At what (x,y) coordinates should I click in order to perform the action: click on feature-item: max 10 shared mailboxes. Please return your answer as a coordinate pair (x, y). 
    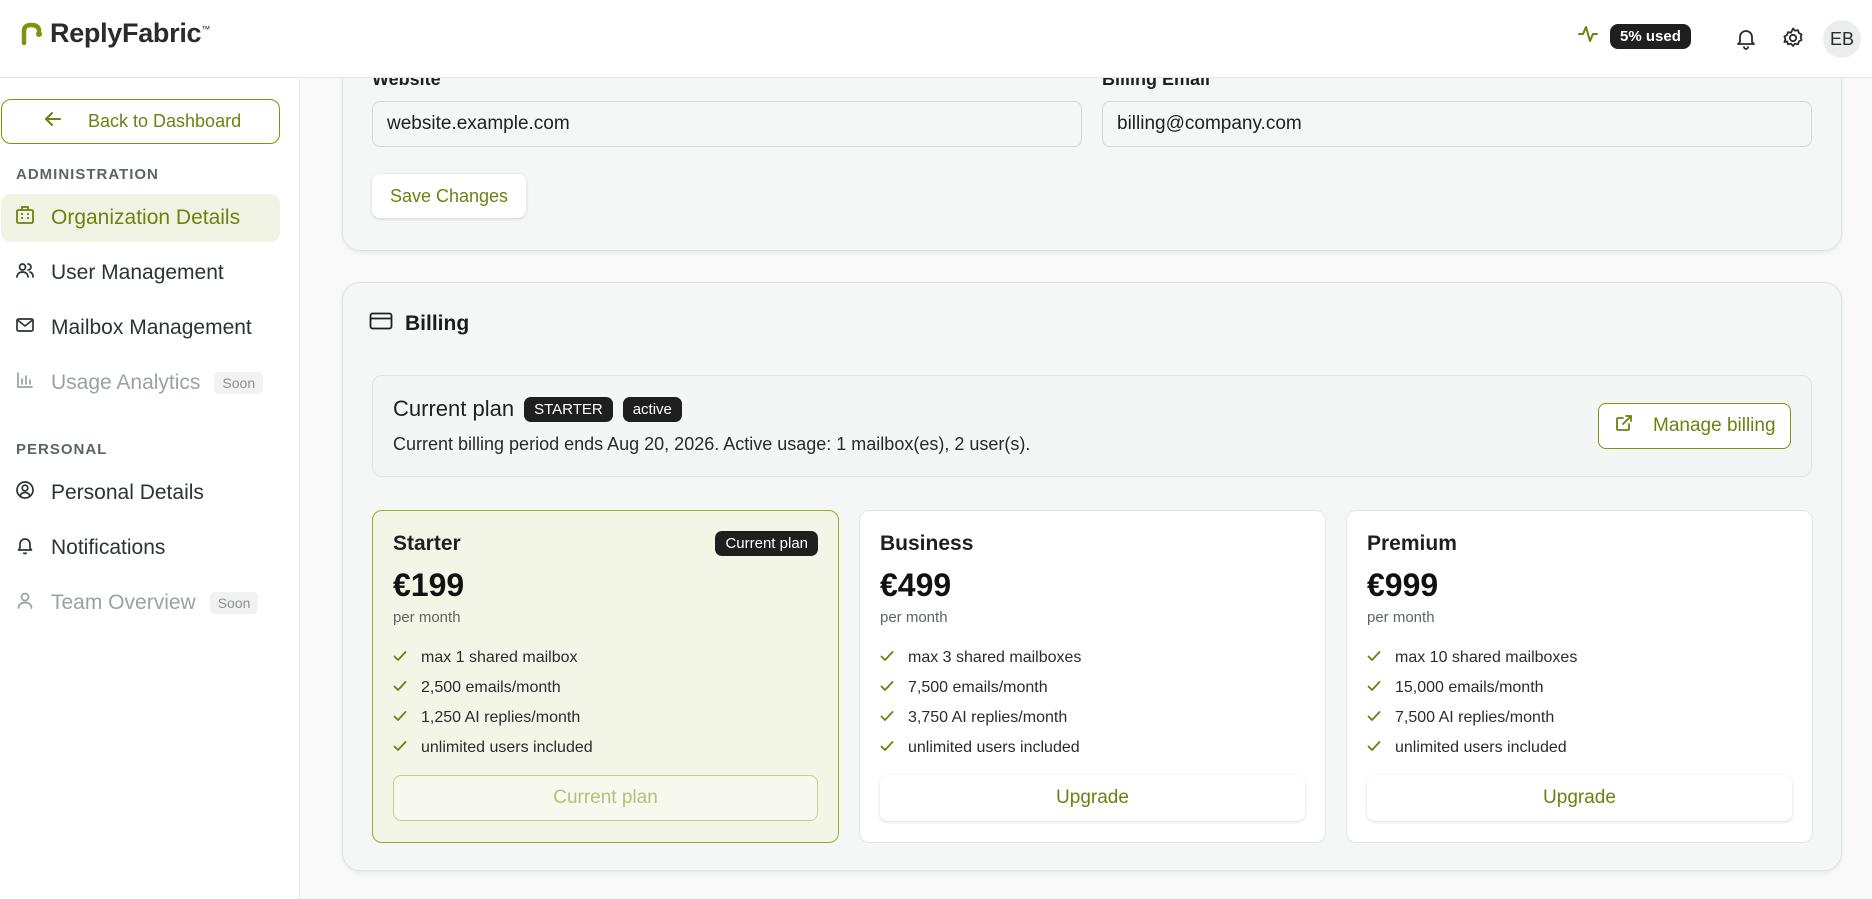
    Looking at the image, I should click on (1472, 658).